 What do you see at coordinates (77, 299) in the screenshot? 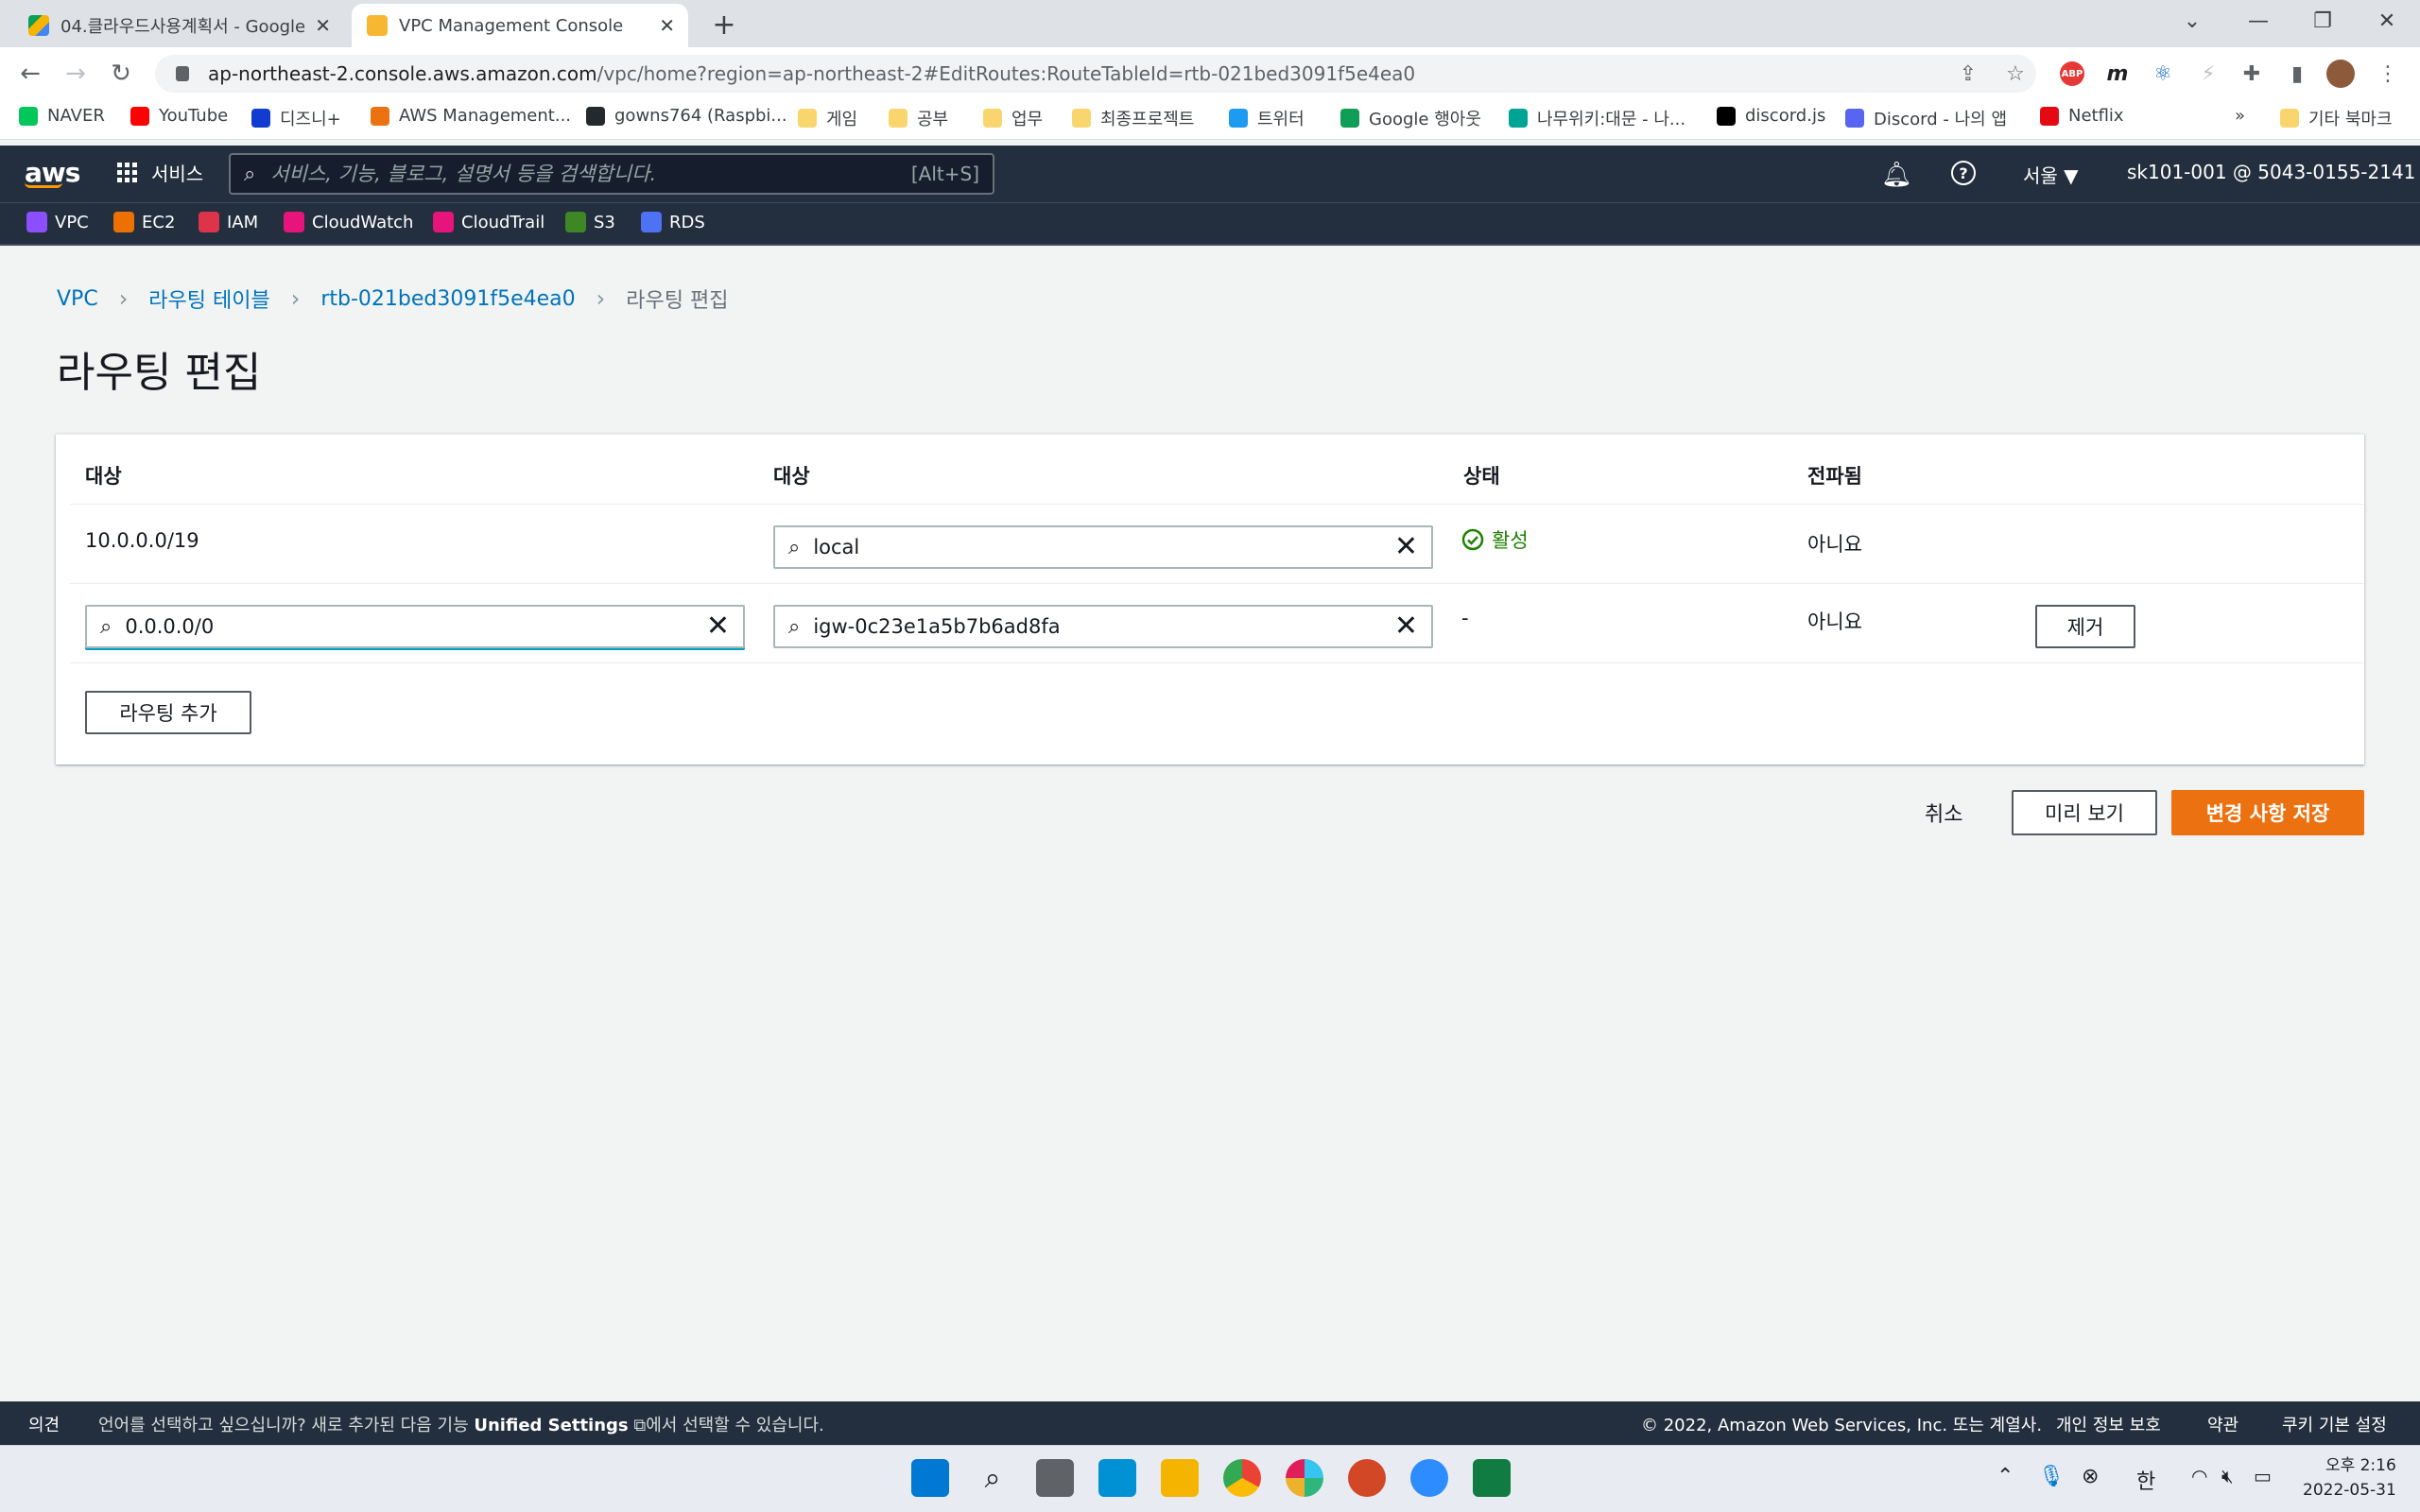
I see `breadcrumb-vpc: VPC` at bounding box center [77, 299].